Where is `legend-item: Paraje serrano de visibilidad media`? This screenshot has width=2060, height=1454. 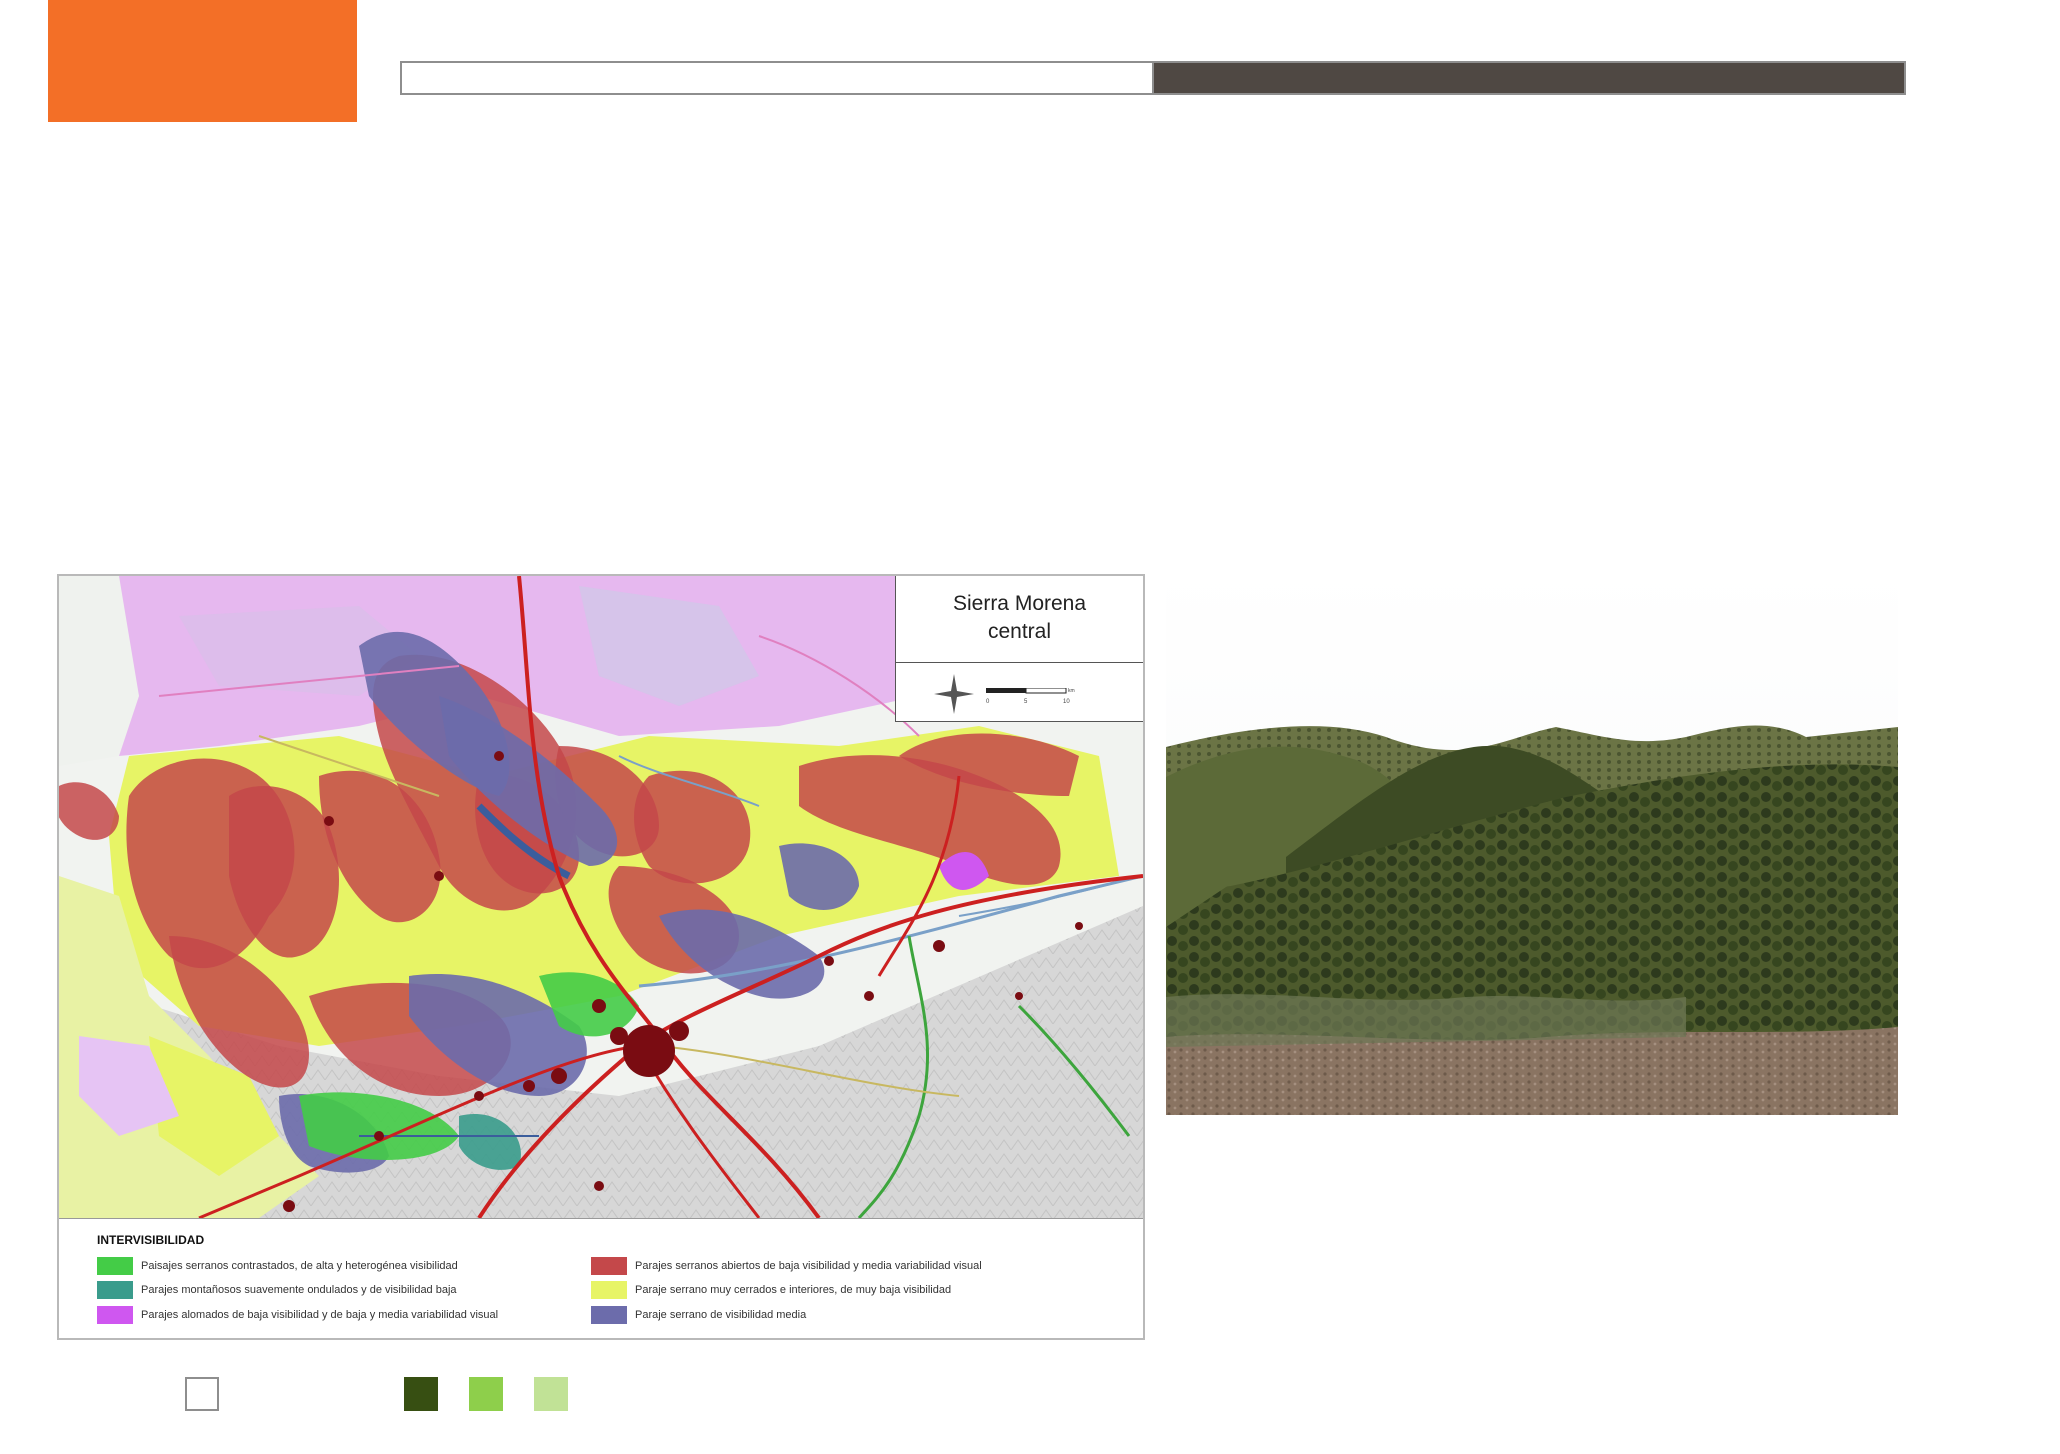
legend-item: Paraje serrano de visibilidad media is located at coordinates (698, 1315).